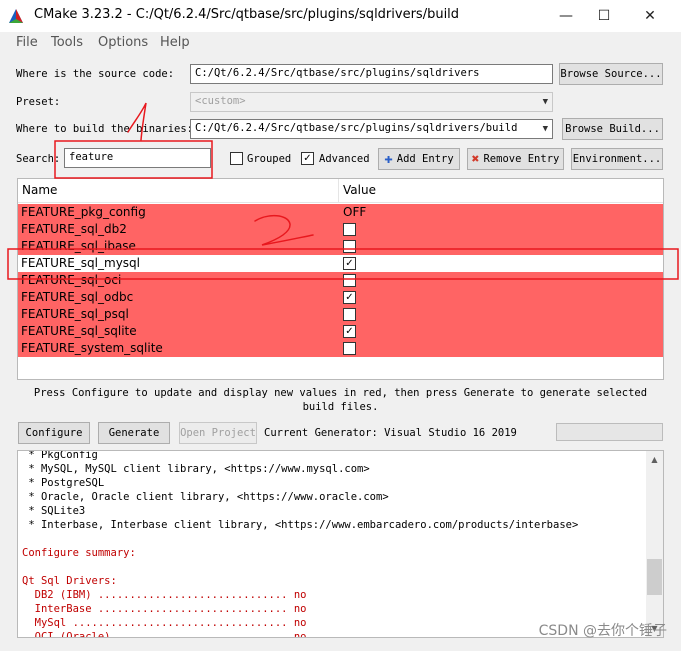 This screenshot has width=681, height=651. Describe the element at coordinates (343, 264) in the screenshot. I see `mysql-row-highlight-box` at that location.